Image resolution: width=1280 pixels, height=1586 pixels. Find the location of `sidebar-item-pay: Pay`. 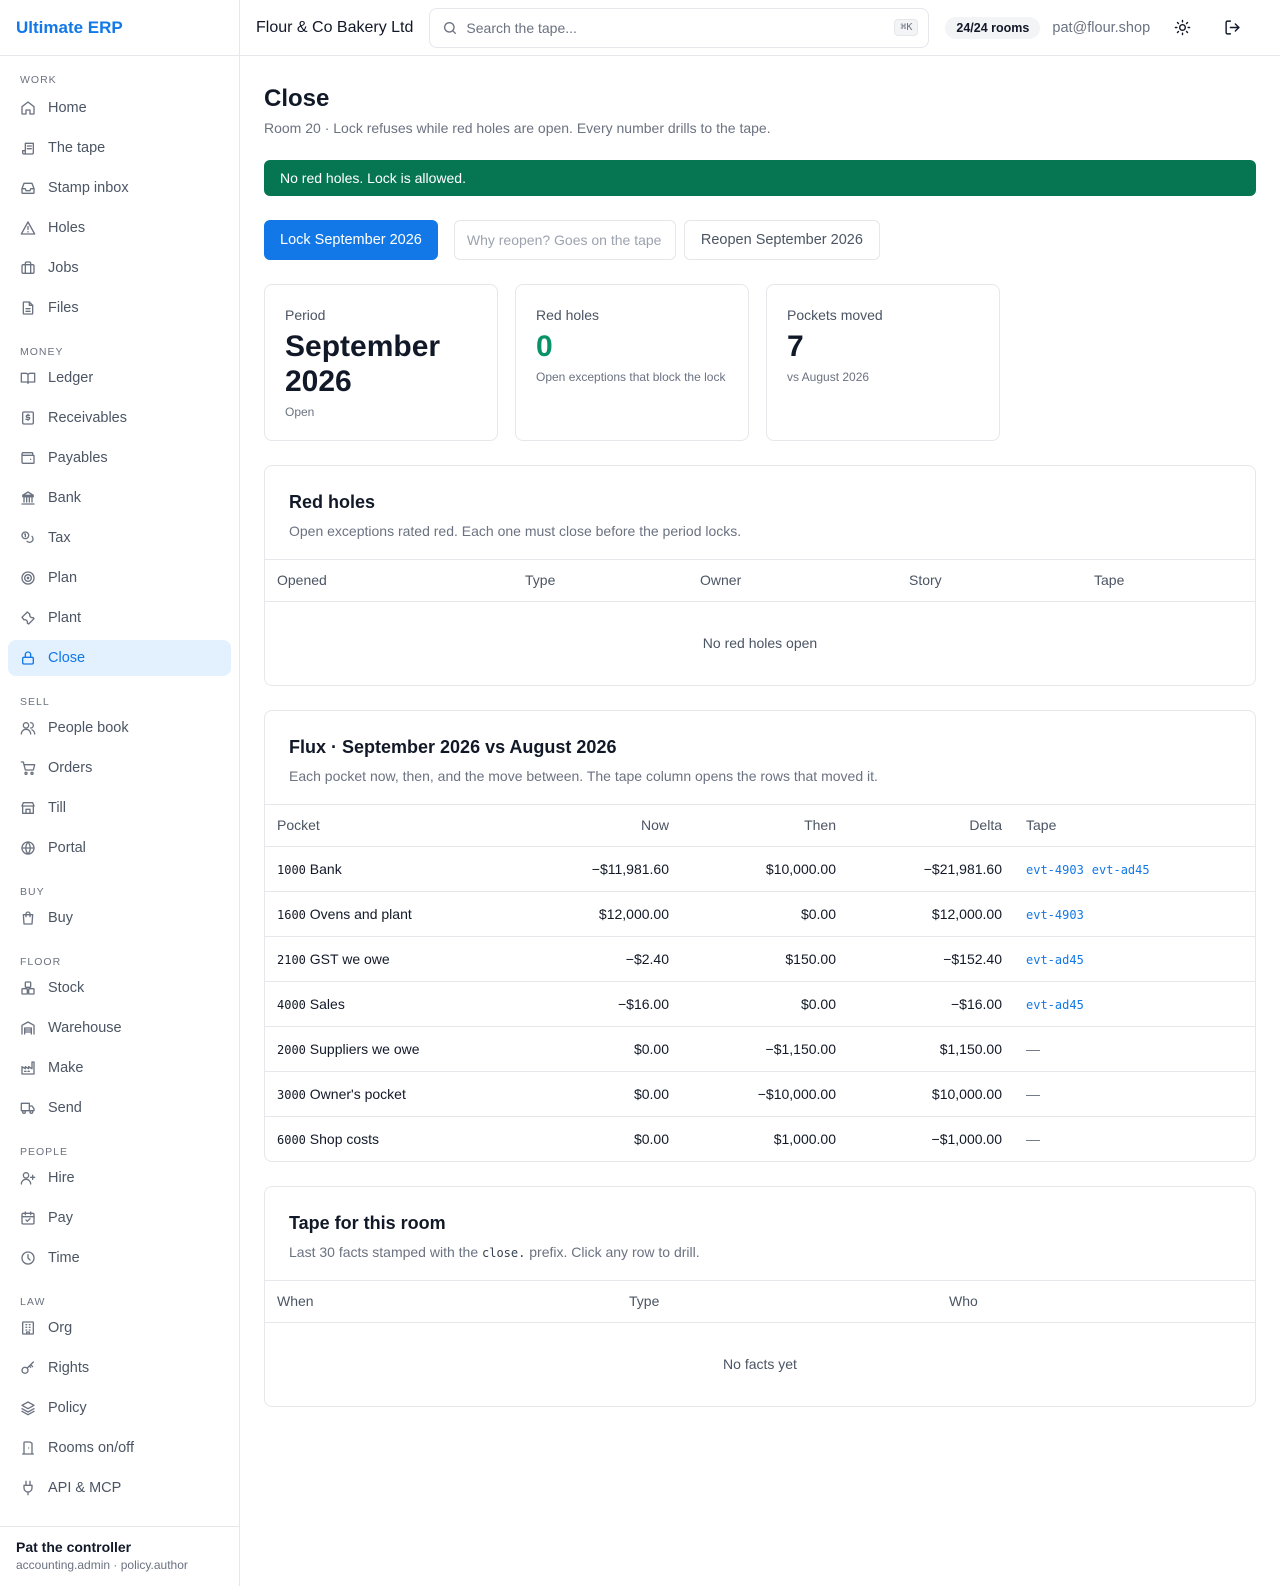

sidebar-item-pay: Pay is located at coordinates (119, 1218).